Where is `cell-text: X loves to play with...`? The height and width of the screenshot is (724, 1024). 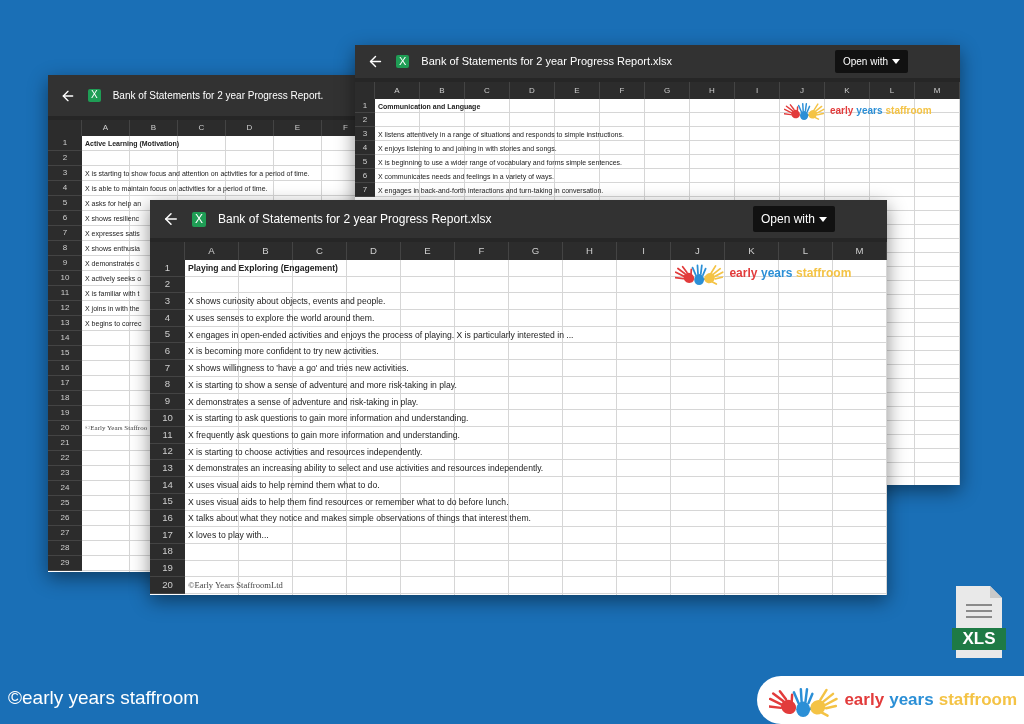 cell-text: X loves to play with... is located at coordinates (228, 535).